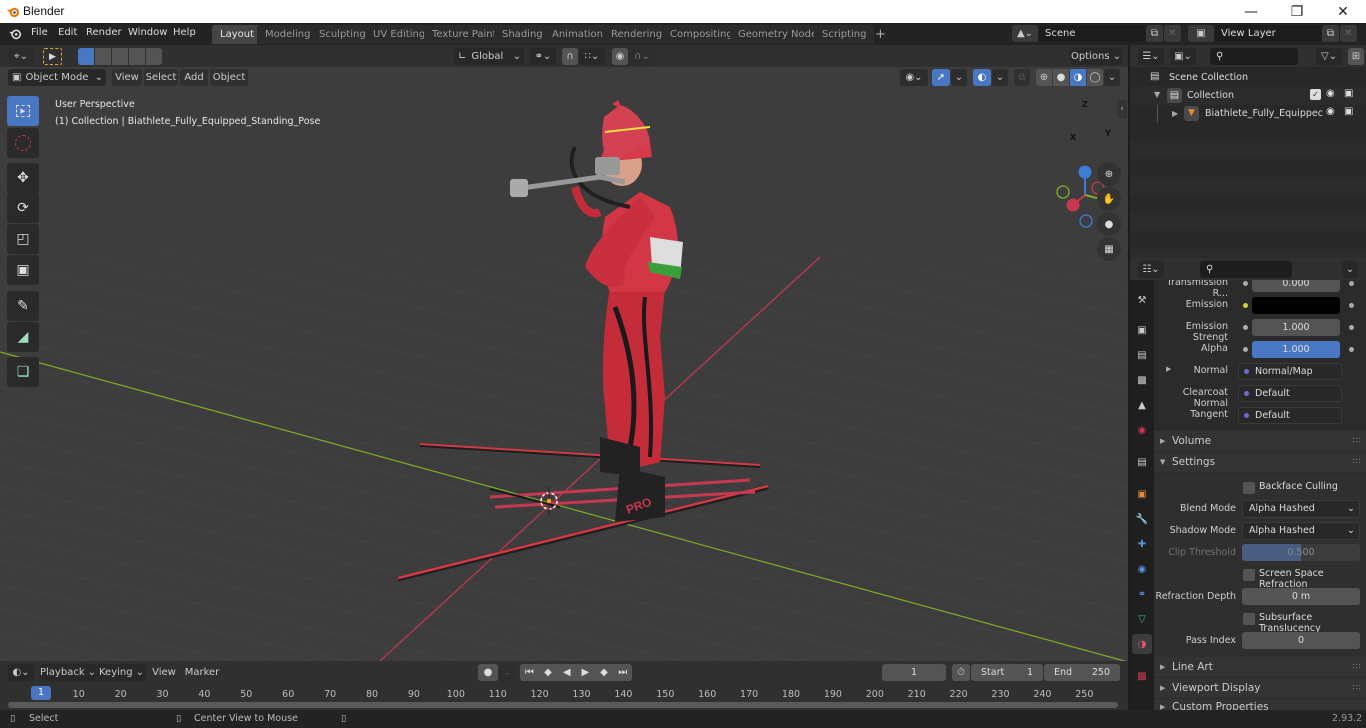  What do you see at coordinates (620, 56) in the screenshot?
I see `proportional-editing-toggle: ◉` at bounding box center [620, 56].